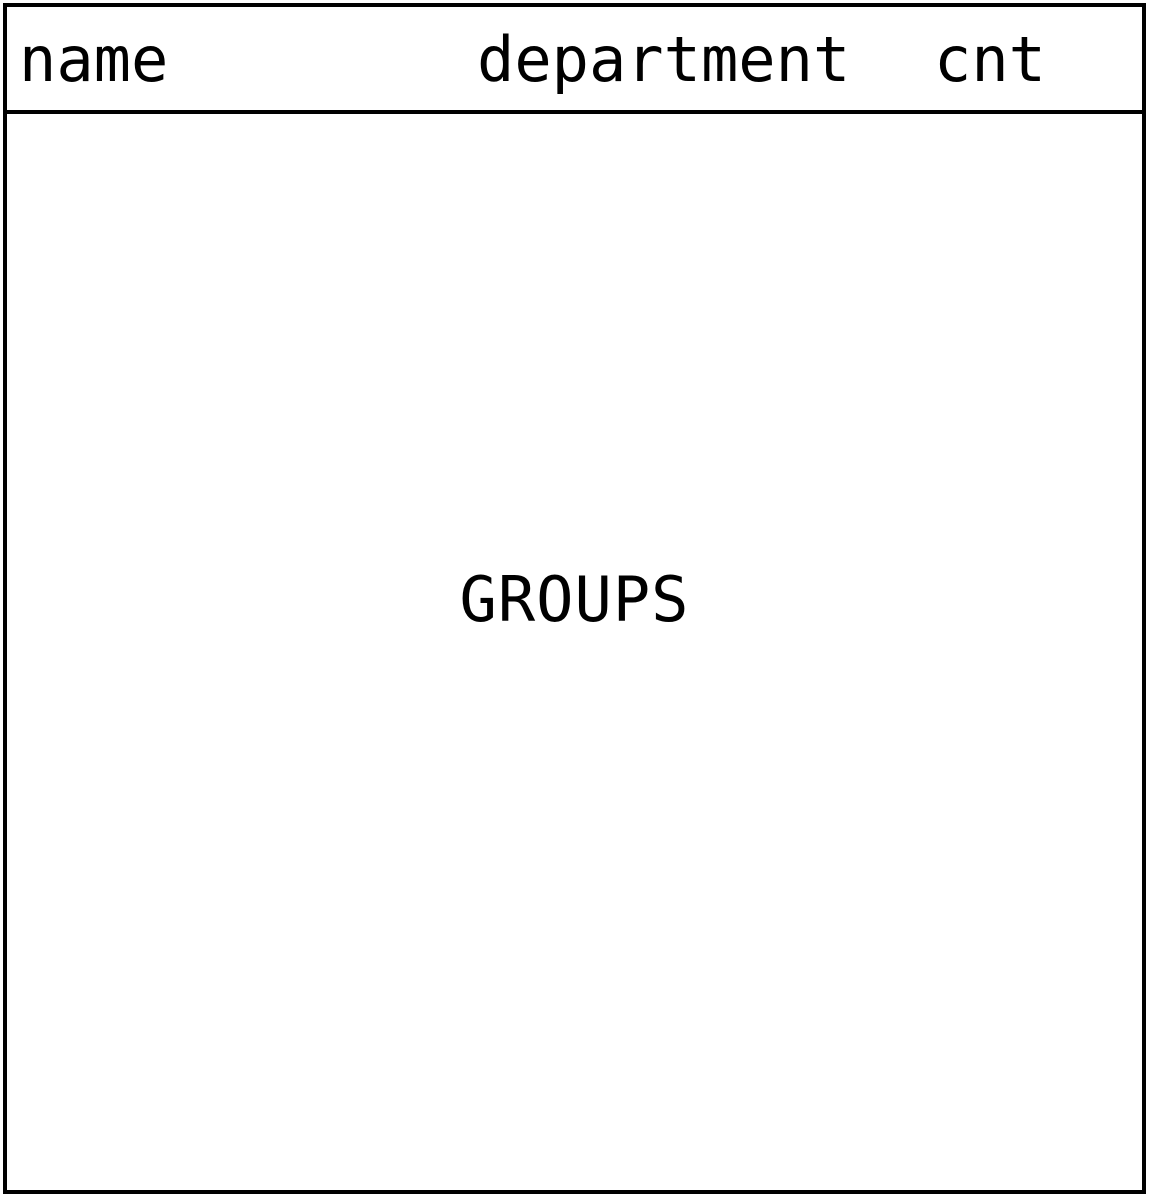 The width and height of the screenshot is (1157, 1199). Describe the element at coordinates (990, 59) in the screenshot. I see `column-header-cnt: cnt` at that location.